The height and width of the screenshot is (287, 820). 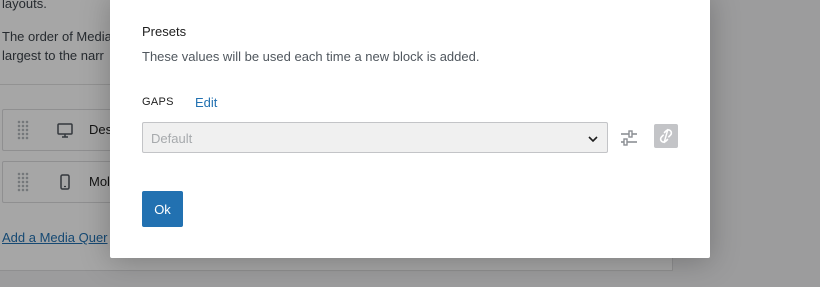 I want to click on gaps-preset-select: Default, so click(x=375, y=137).